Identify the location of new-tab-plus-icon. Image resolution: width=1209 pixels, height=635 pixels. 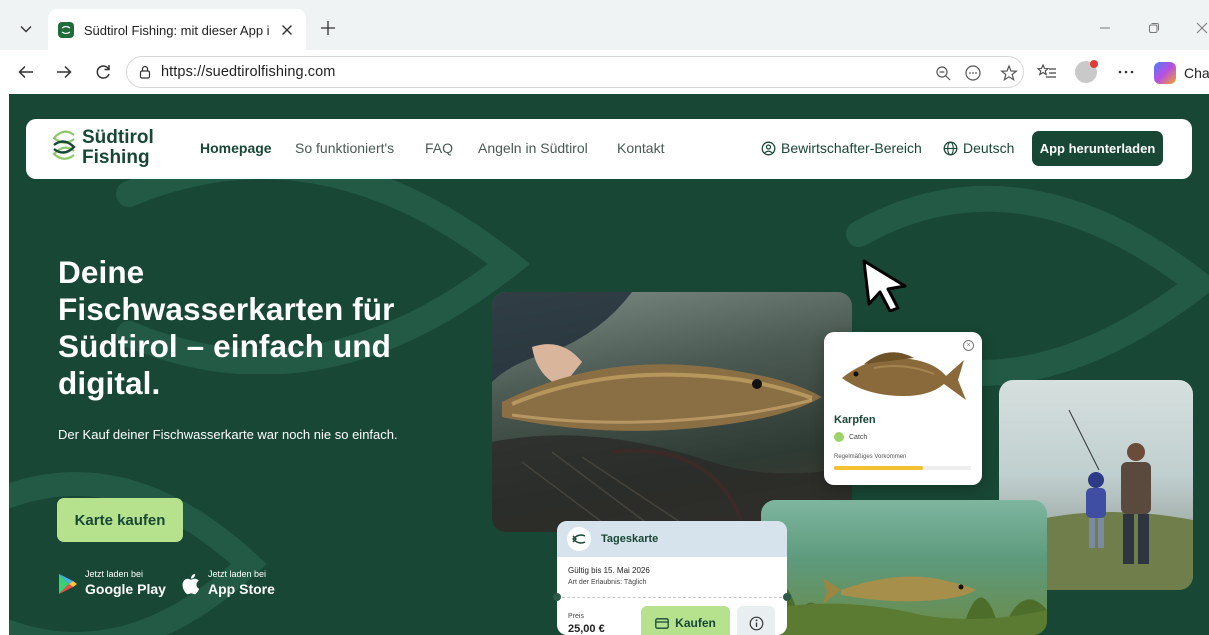
(328, 28).